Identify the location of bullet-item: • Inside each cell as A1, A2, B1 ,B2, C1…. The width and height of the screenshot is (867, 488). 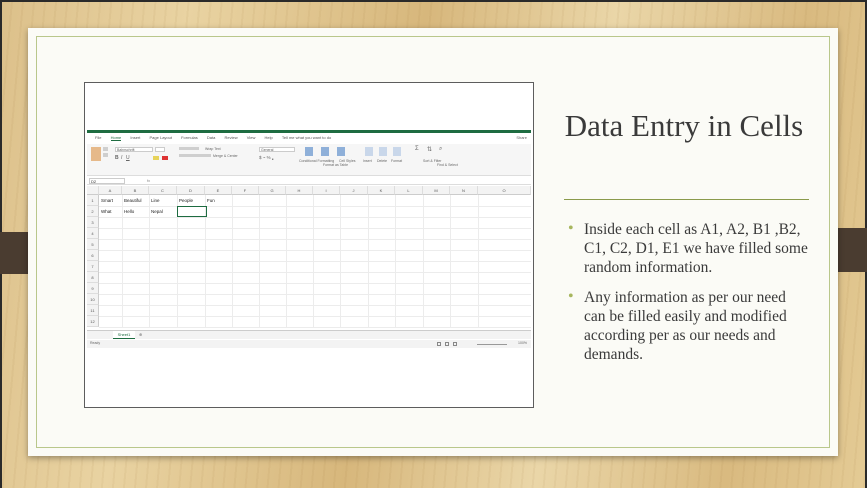
(688, 248).